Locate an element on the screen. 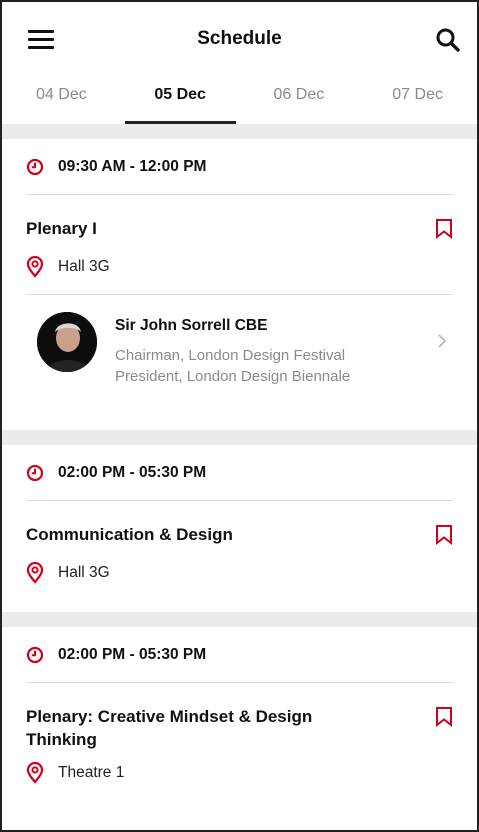  search-icon is located at coordinates (448, 40).